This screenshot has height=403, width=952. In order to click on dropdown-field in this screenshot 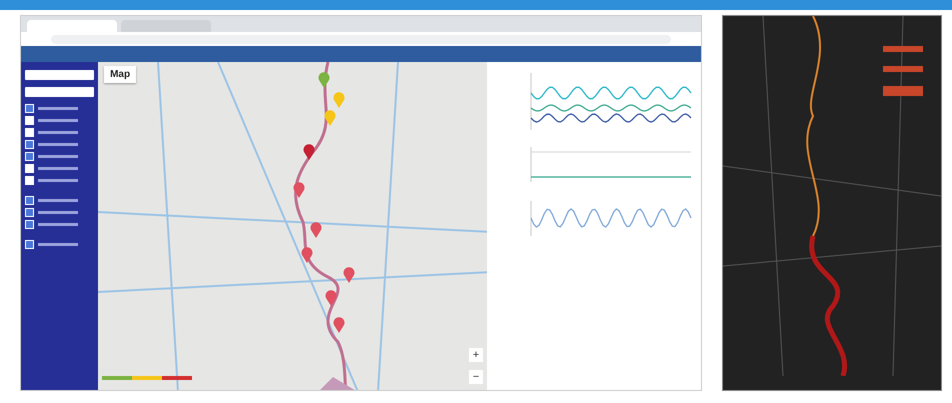, I will do `click(59, 92)`.